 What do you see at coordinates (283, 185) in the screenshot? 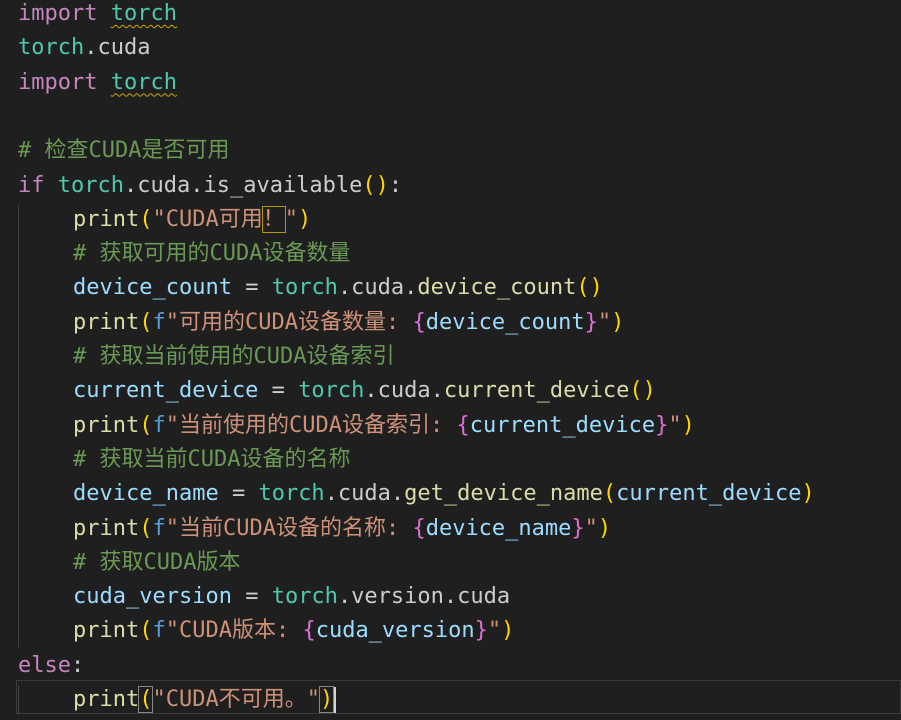
I see `code-token: is_available` at bounding box center [283, 185].